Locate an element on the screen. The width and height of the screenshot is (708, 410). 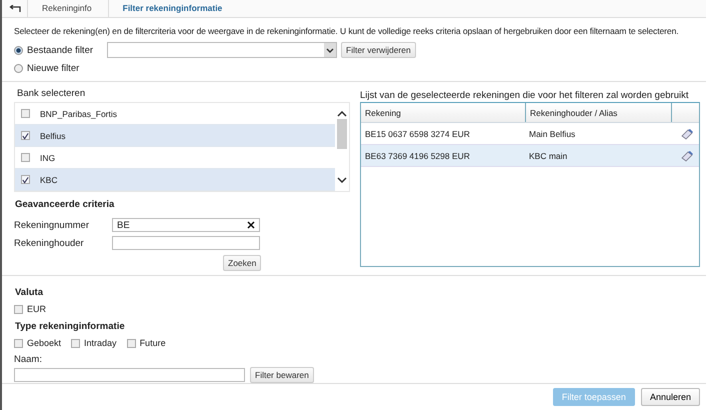
column-header: Rekeninghouder / Alias is located at coordinates (599, 112).